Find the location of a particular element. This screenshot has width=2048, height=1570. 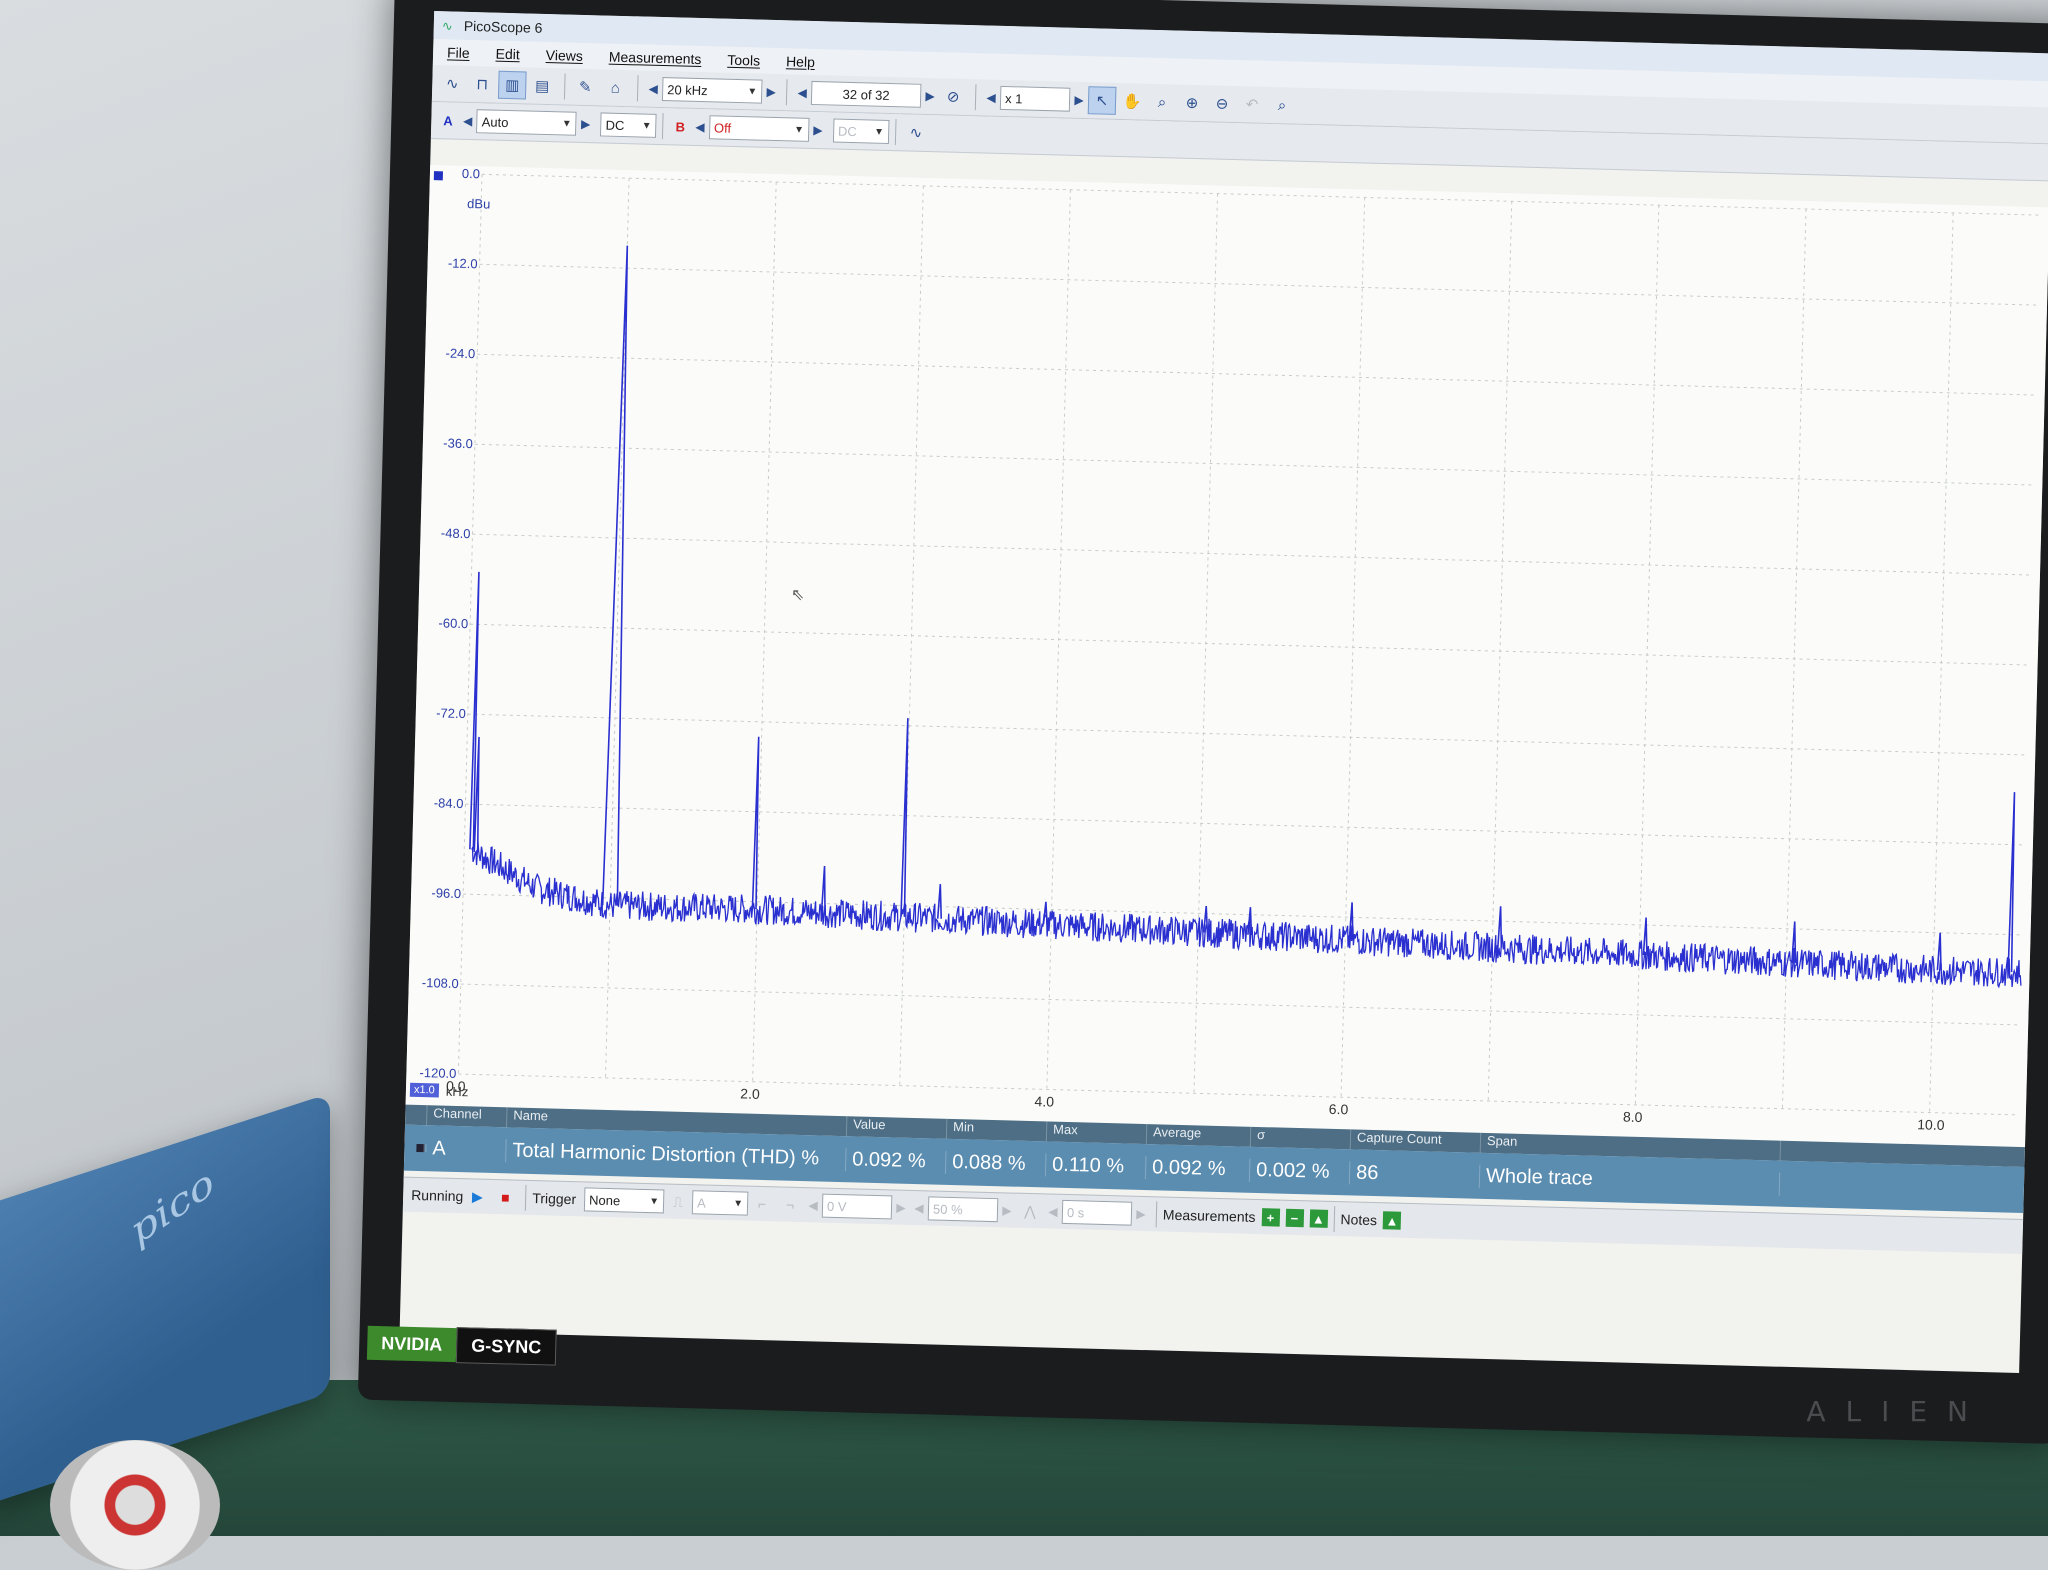

channel-b-range-prev-icon: ◀ is located at coordinates (700, 127).